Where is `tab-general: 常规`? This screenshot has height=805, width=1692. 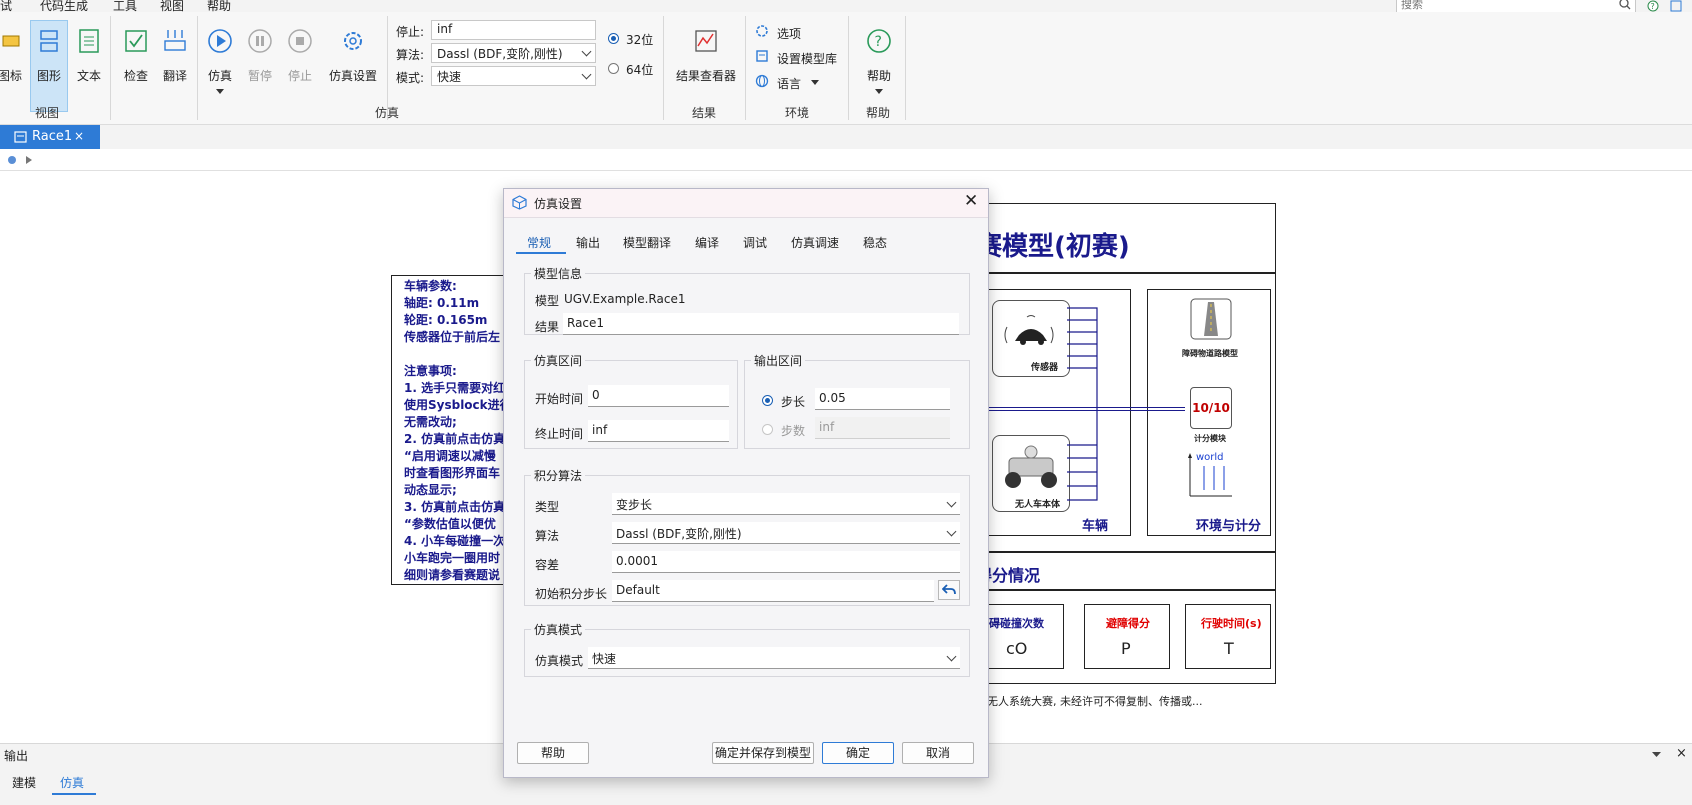
tab-general: 常规 is located at coordinates (539, 242).